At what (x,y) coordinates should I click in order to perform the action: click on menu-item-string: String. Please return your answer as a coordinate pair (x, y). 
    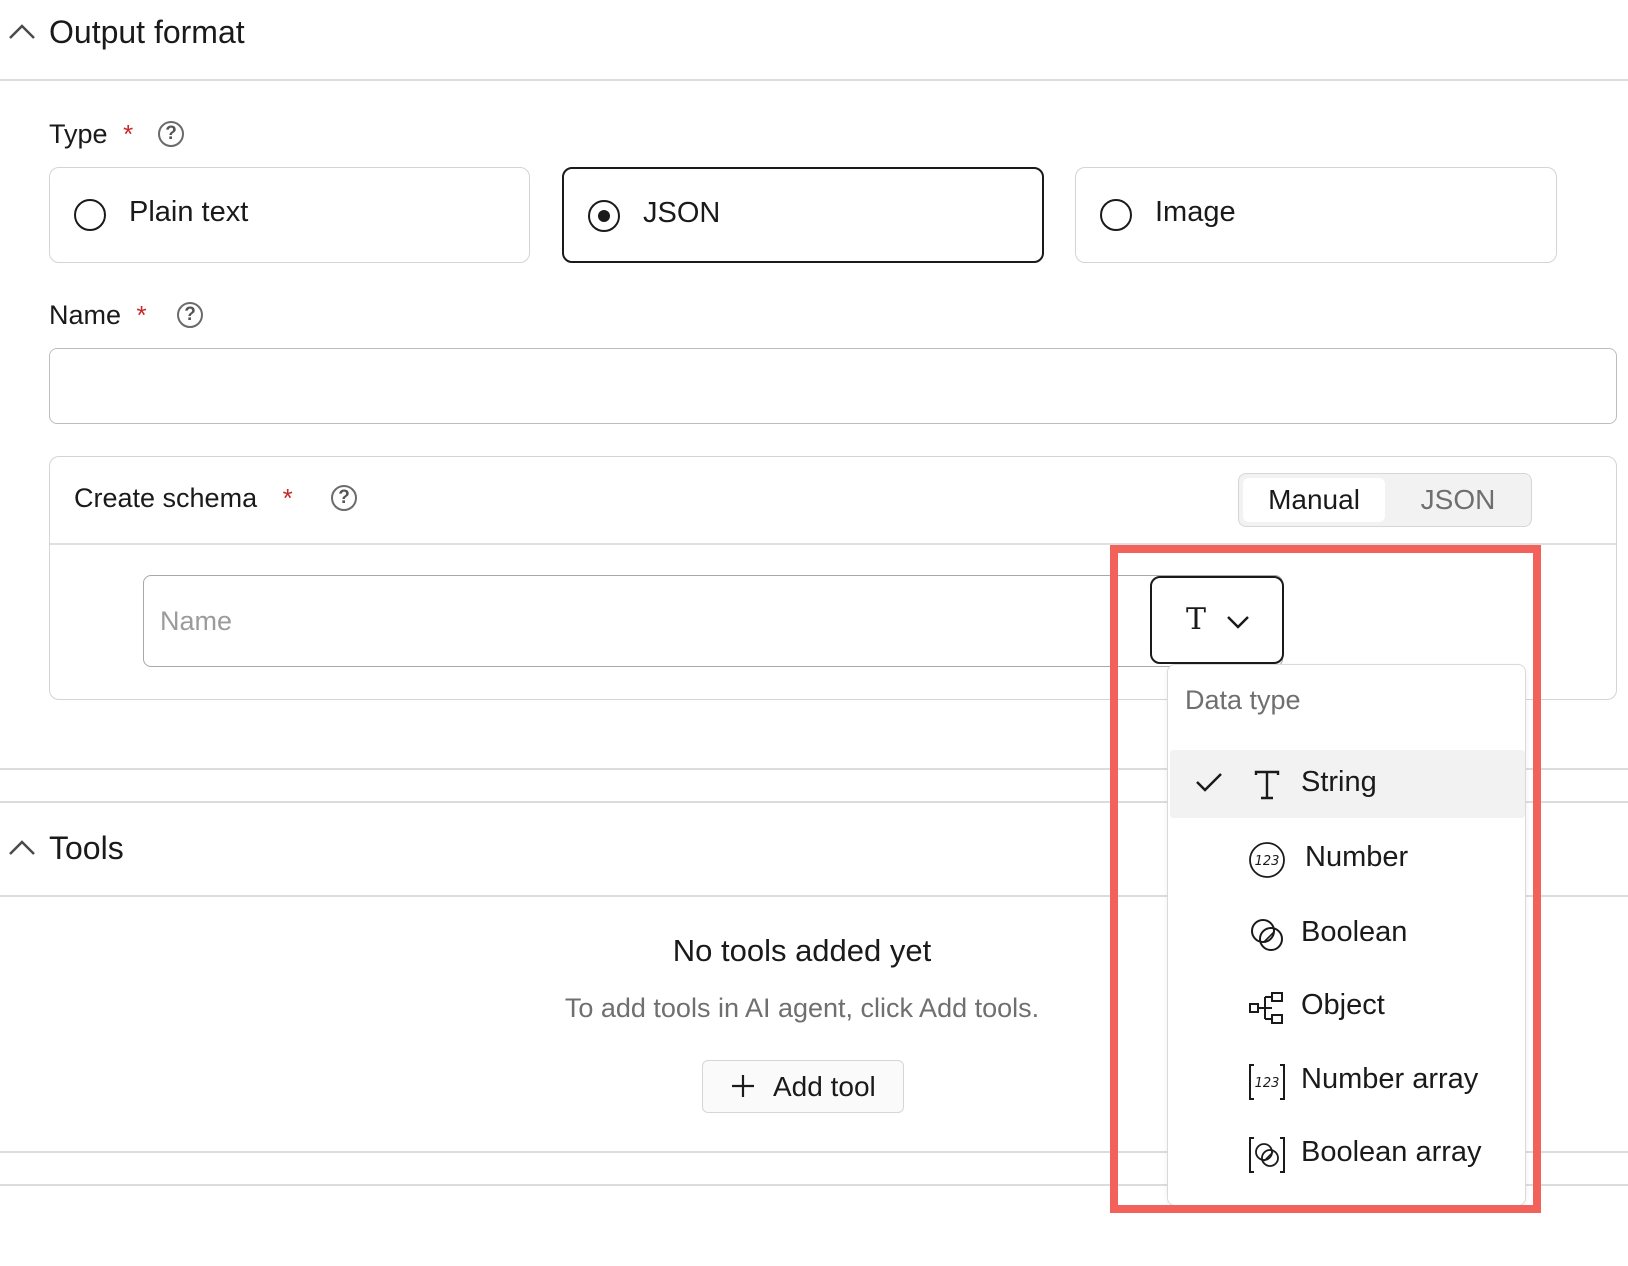
    Looking at the image, I should click on (1347, 784).